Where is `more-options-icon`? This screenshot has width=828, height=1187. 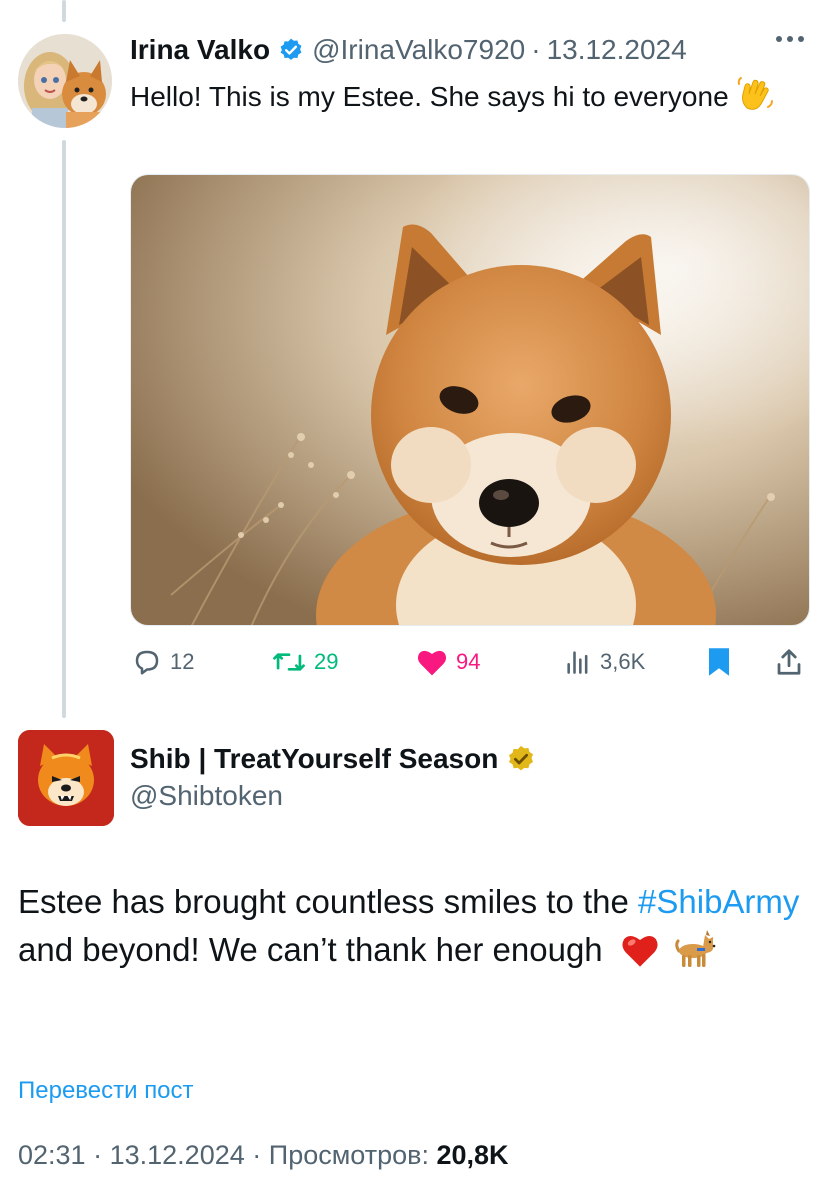
more-options-icon is located at coordinates (790, 39).